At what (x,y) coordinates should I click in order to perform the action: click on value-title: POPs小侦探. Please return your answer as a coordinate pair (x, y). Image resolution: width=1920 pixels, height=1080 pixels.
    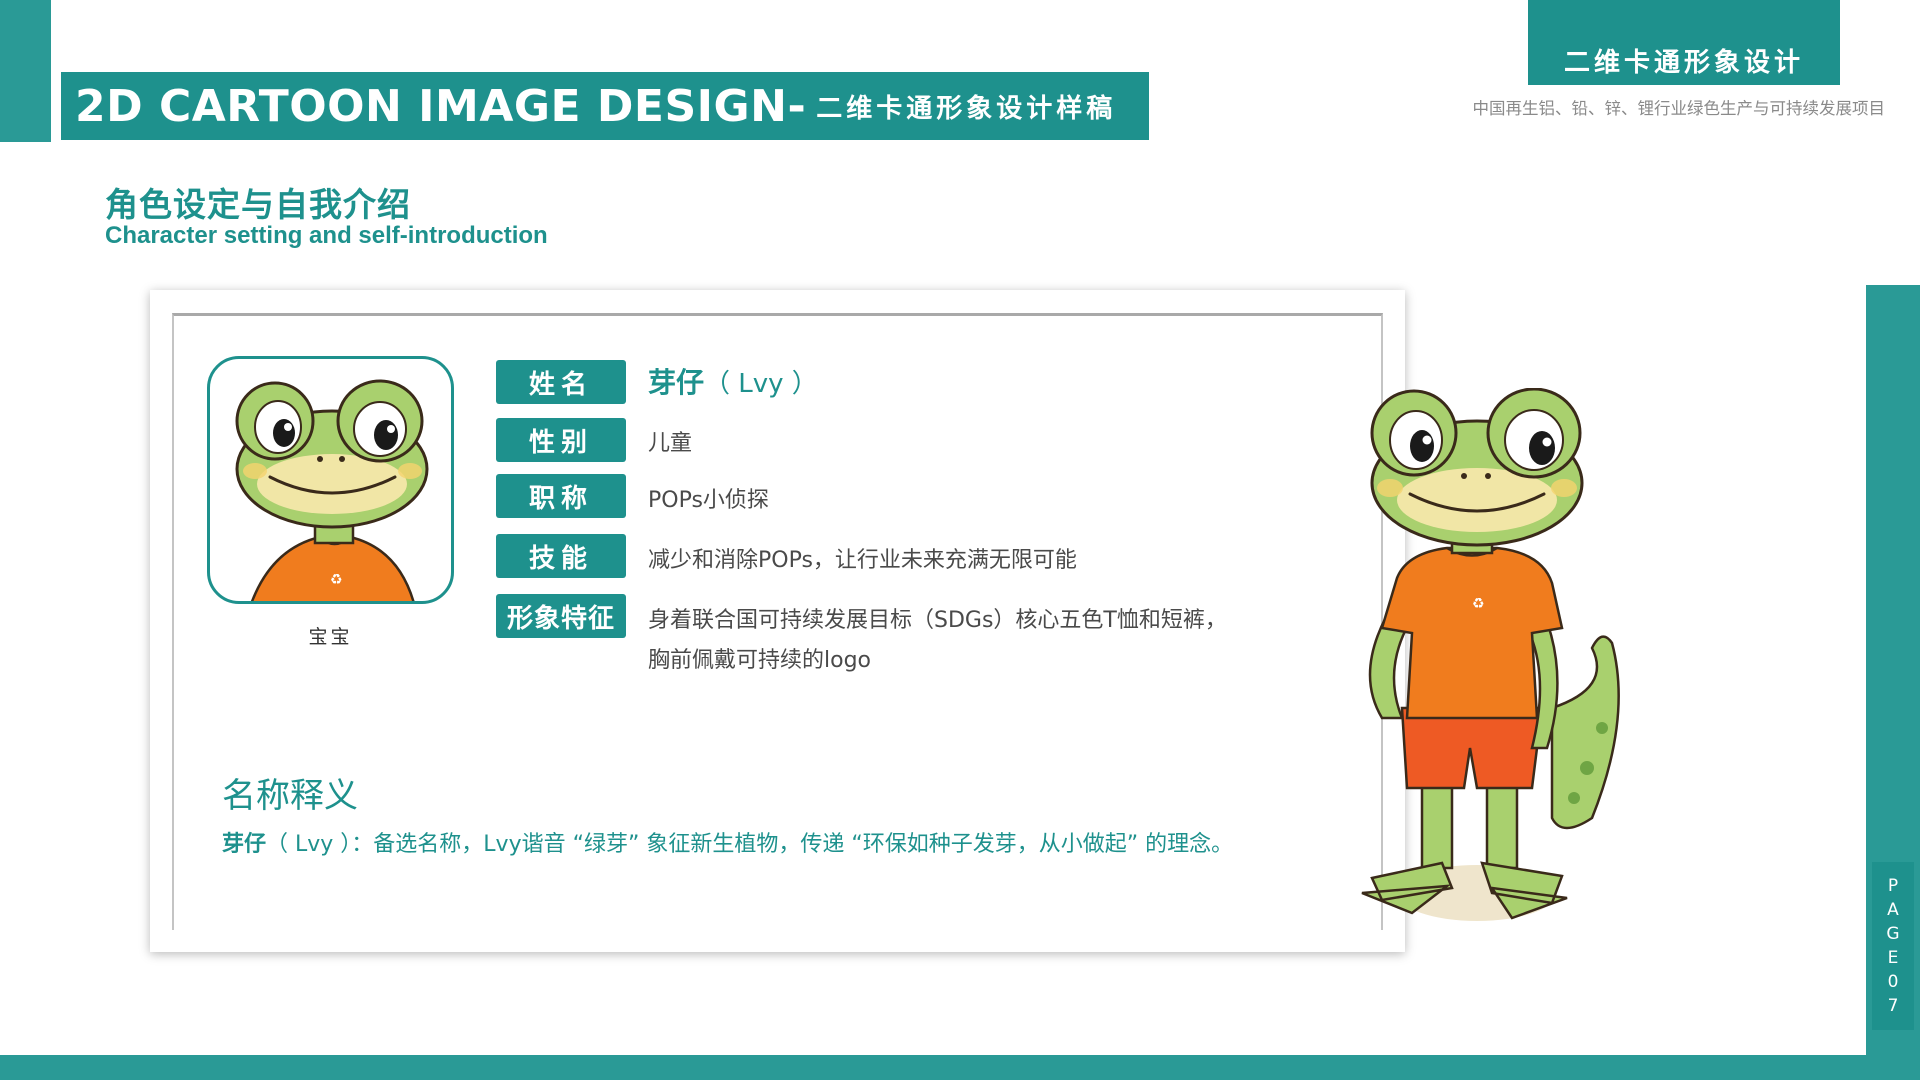
    Looking at the image, I should click on (708, 500).